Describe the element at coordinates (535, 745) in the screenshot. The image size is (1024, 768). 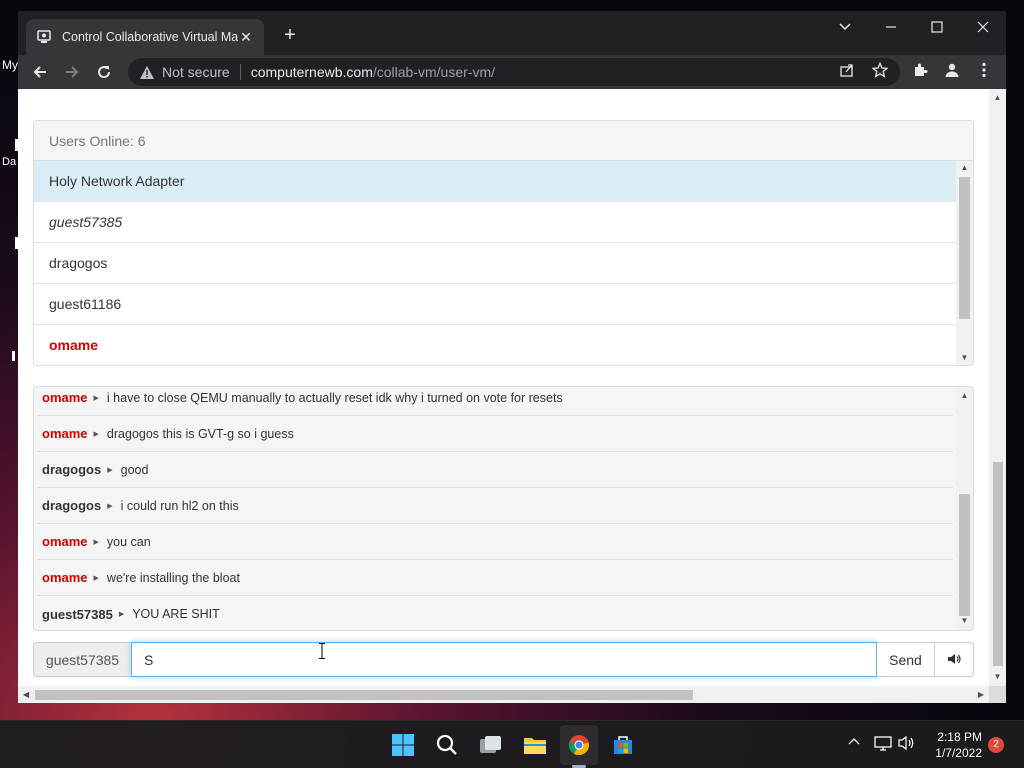
I see `file-explorer-icon` at that location.